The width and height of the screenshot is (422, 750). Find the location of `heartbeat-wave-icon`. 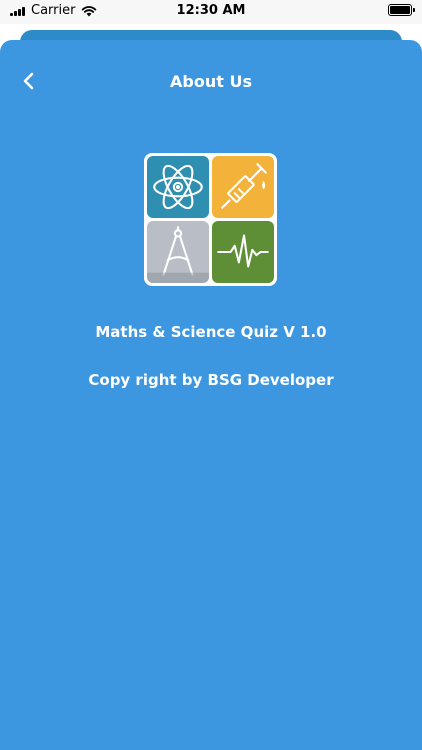

heartbeat-wave-icon is located at coordinates (243, 251).